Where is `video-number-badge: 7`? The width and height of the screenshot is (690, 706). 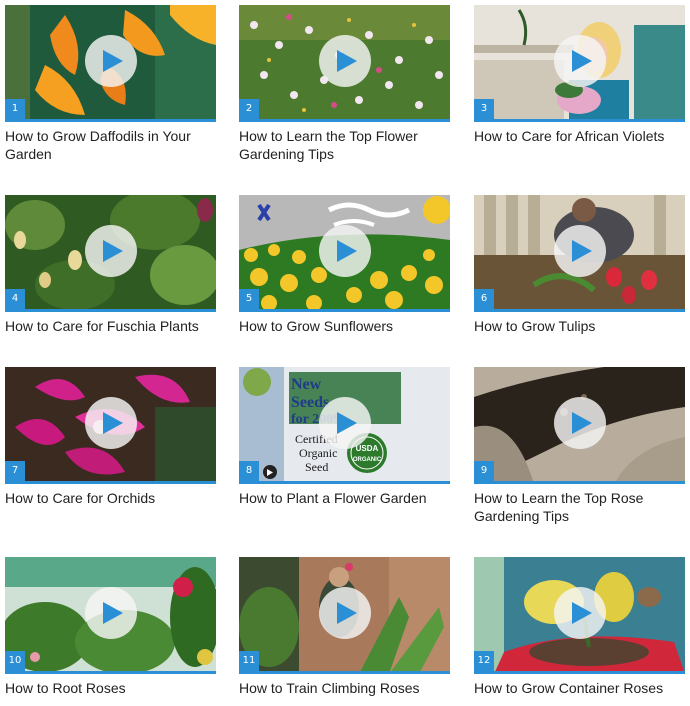
video-number-badge: 7 is located at coordinates (15, 471).